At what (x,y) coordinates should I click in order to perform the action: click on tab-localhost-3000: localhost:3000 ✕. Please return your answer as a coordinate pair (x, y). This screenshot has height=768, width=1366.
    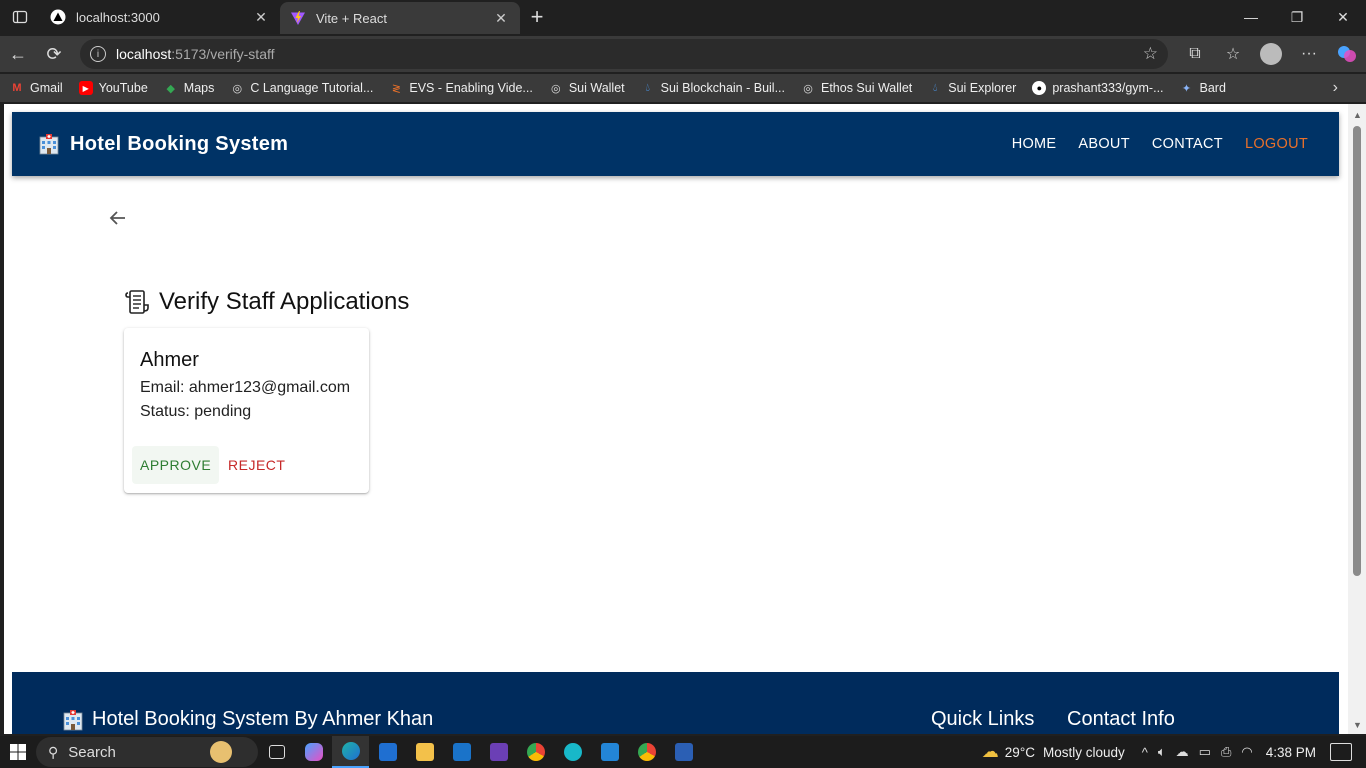
    Looking at the image, I should click on (160, 17).